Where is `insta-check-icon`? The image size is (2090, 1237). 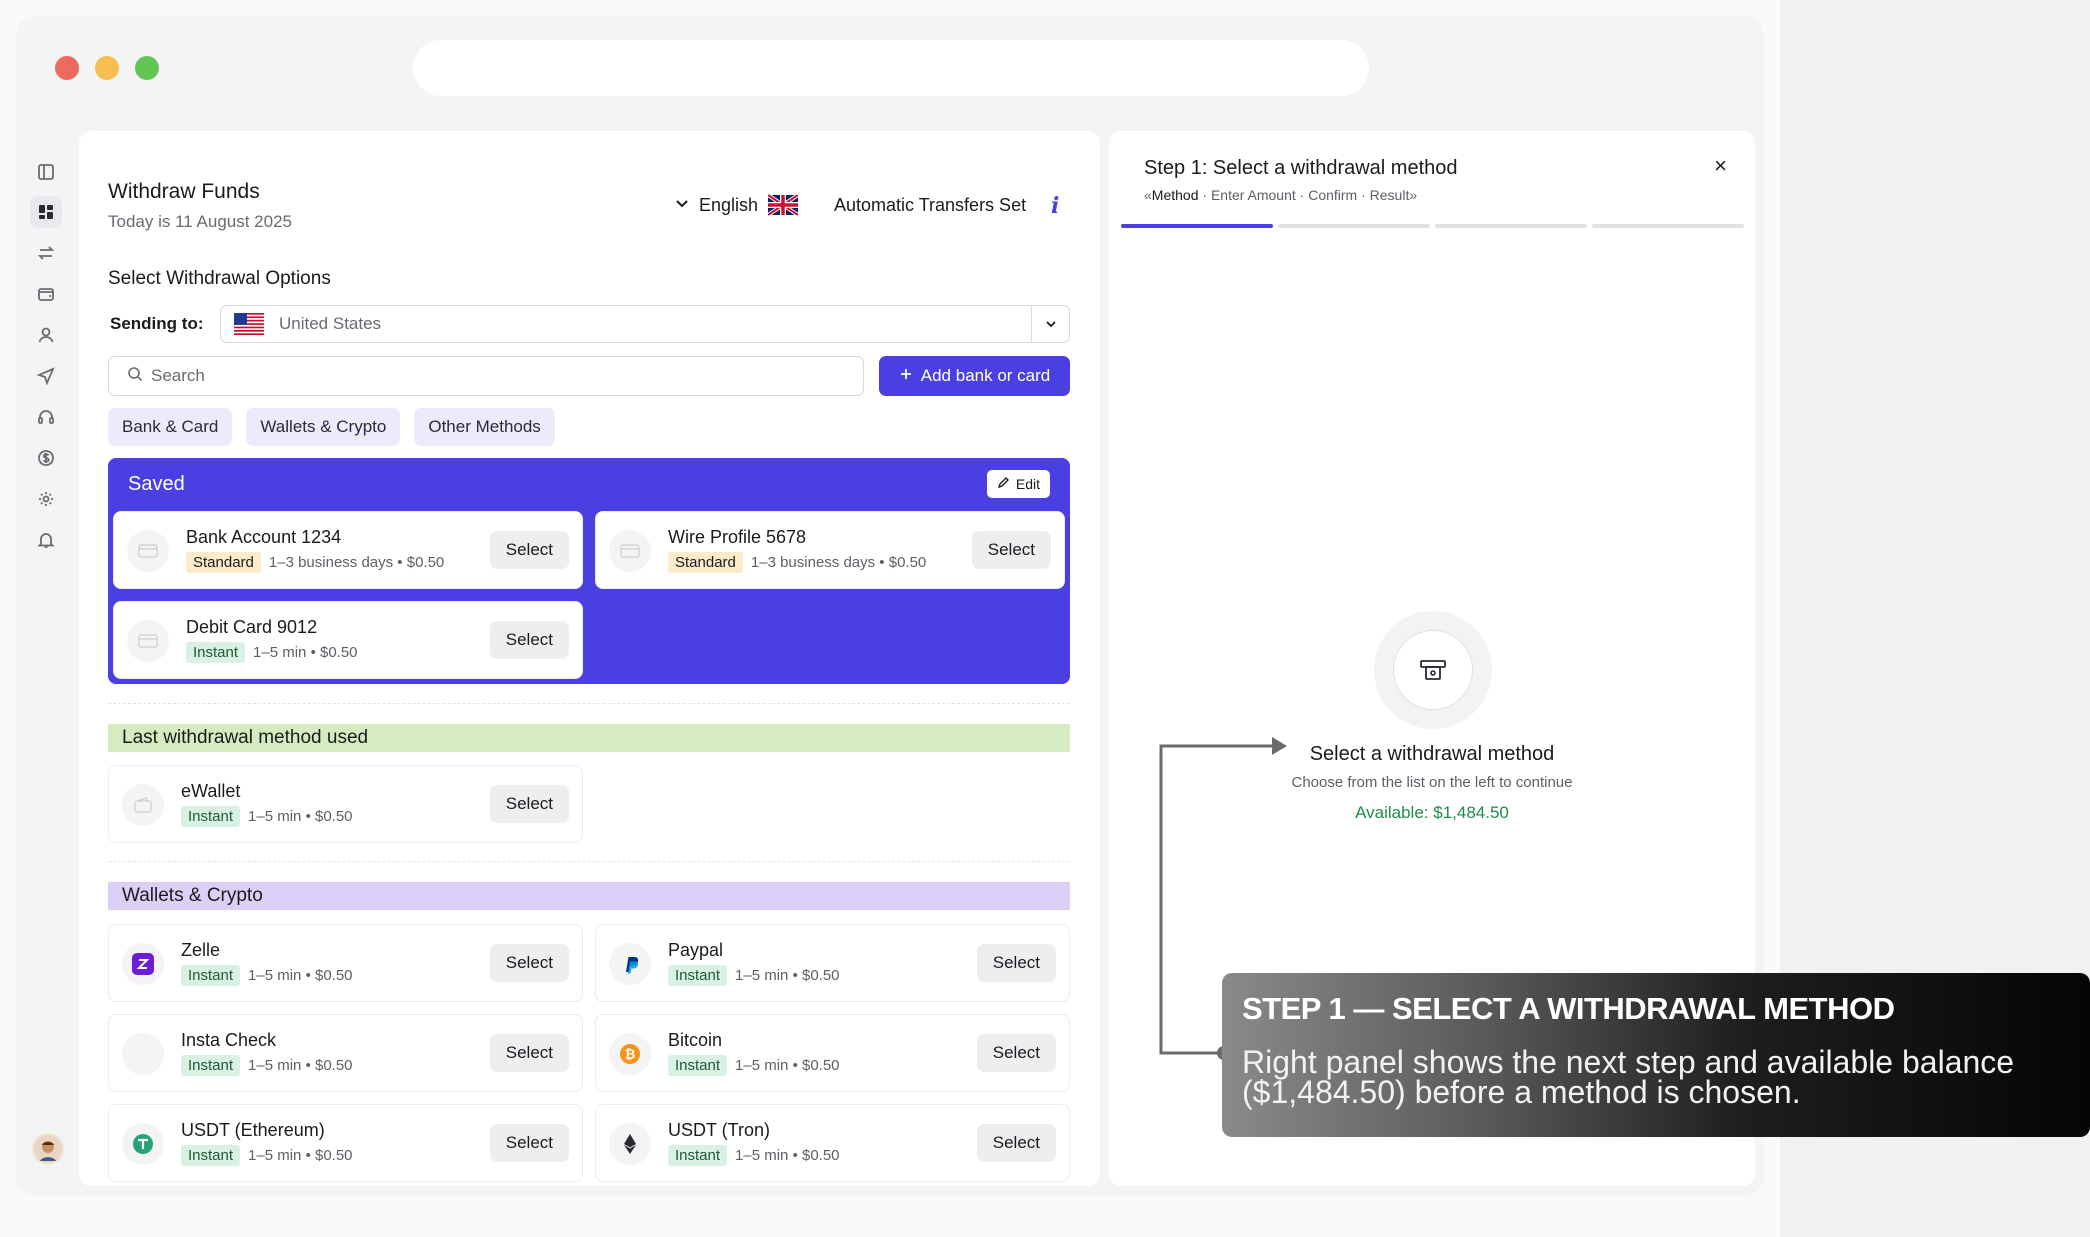 insta-check-icon is located at coordinates (143, 1054).